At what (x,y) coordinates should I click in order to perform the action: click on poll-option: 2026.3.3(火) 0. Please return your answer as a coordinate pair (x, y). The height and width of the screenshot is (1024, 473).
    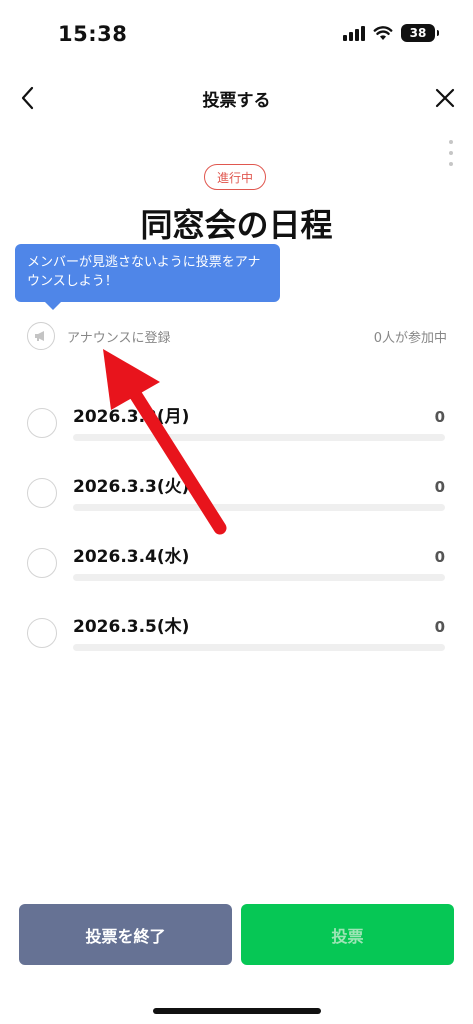
    Looking at the image, I should click on (237, 498).